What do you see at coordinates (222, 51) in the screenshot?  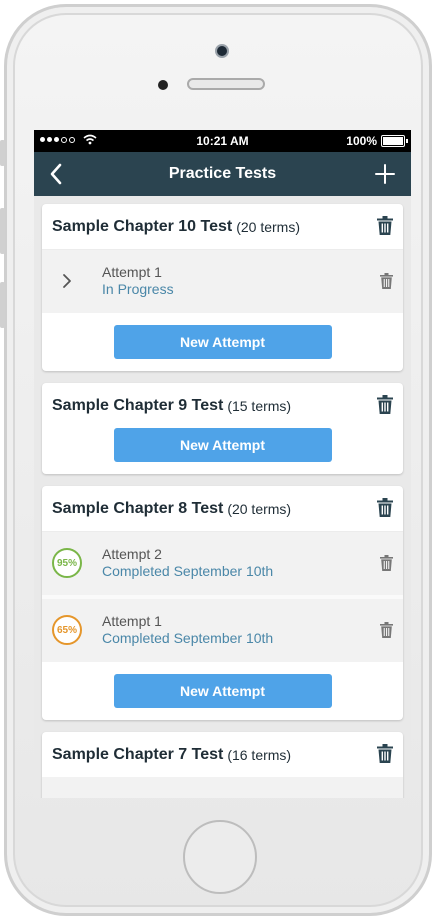 I see `front-camera` at bounding box center [222, 51].